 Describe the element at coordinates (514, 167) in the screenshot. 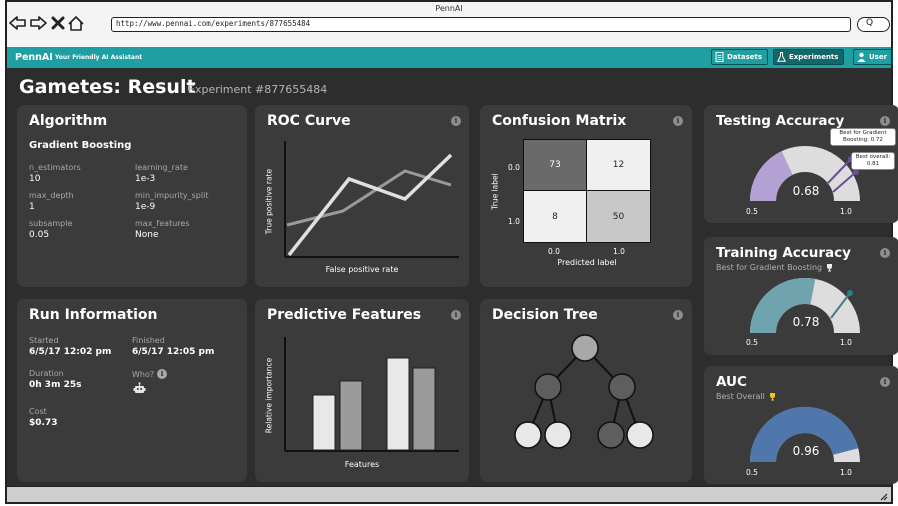

I see `row-label: 0.0` at that location.